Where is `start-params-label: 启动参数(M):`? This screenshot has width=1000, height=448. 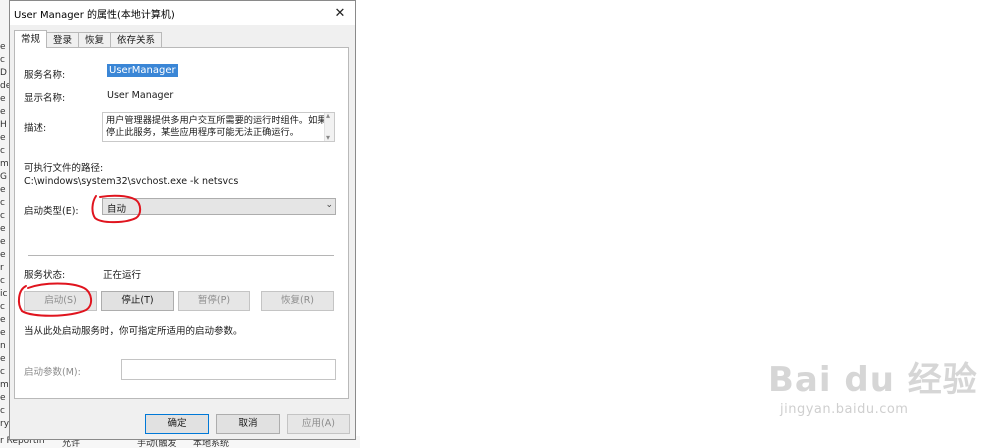 start-params-label: 启动参数(M): is located at coordinates (52, 372).